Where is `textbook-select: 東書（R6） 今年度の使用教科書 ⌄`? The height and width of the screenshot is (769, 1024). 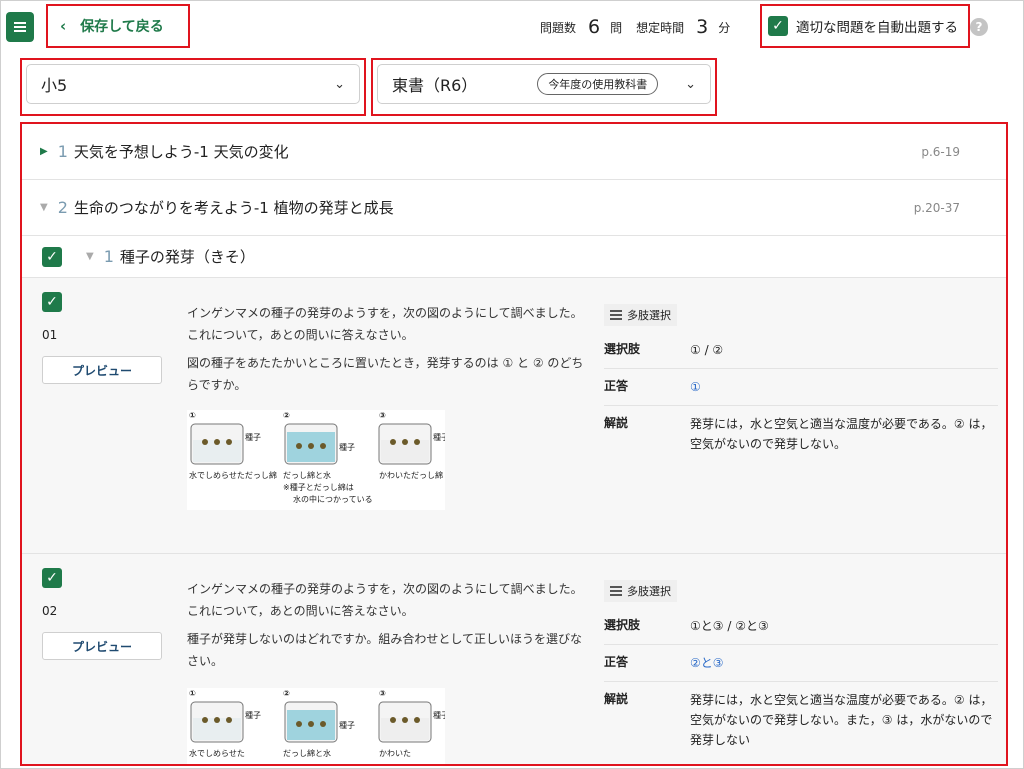
textbook-select: 東書（R6） 今年度の使用教科書 ⌄ is located at coordinates (544, 84).